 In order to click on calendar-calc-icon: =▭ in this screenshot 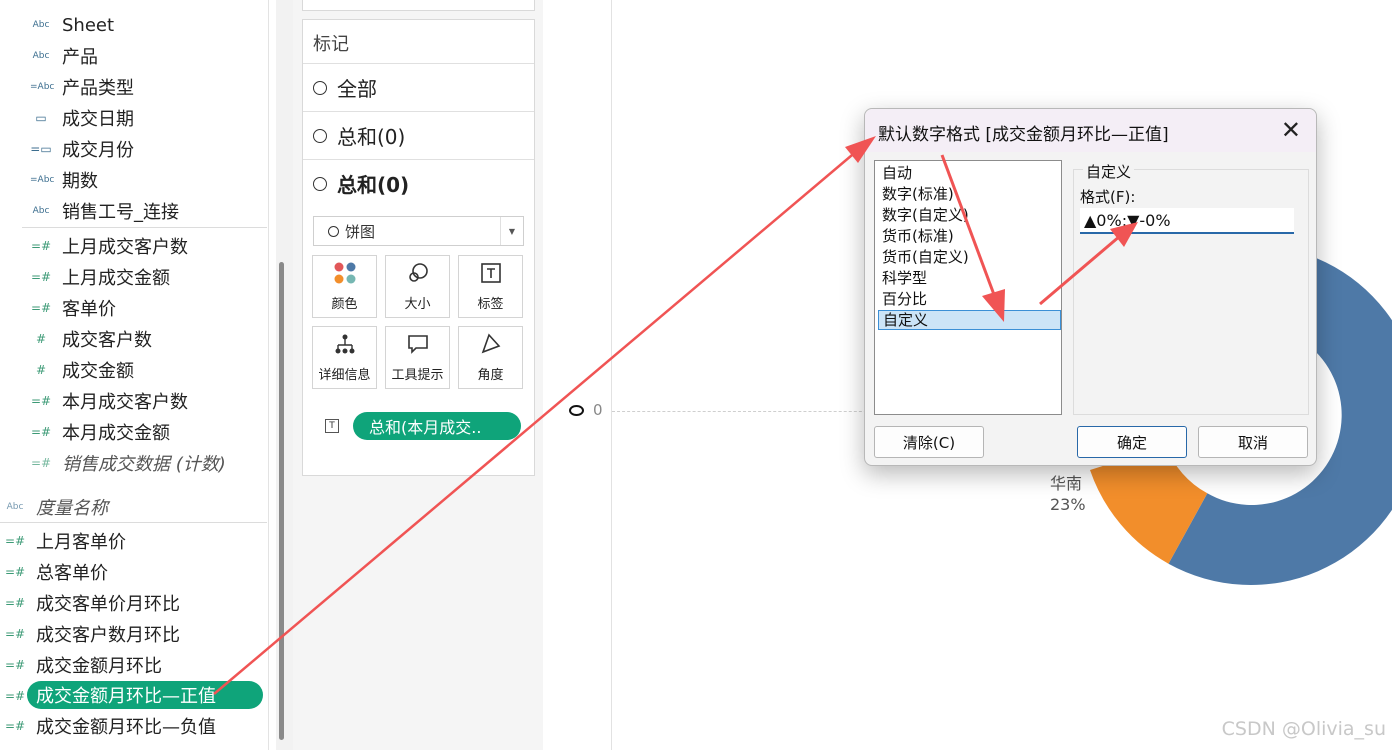, I will do `click(41, 149)`.